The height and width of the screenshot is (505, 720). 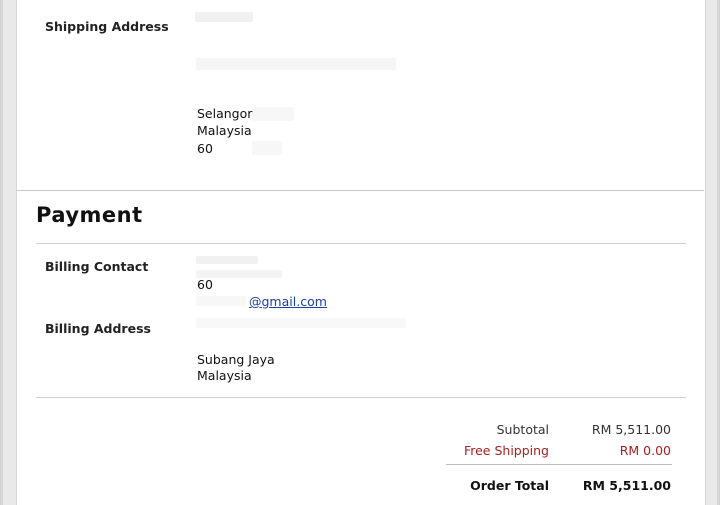 I want to click on window-edge-left, so click(x=1, y=252).